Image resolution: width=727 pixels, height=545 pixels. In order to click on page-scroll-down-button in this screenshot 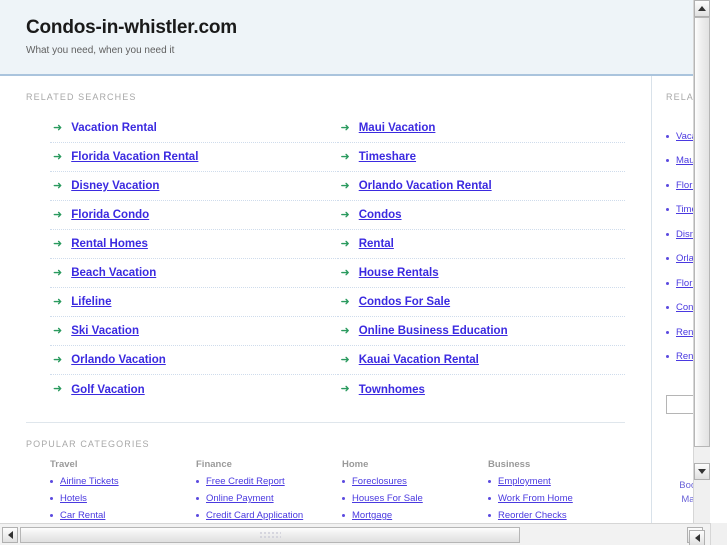, I will do `click(702, 471)`.